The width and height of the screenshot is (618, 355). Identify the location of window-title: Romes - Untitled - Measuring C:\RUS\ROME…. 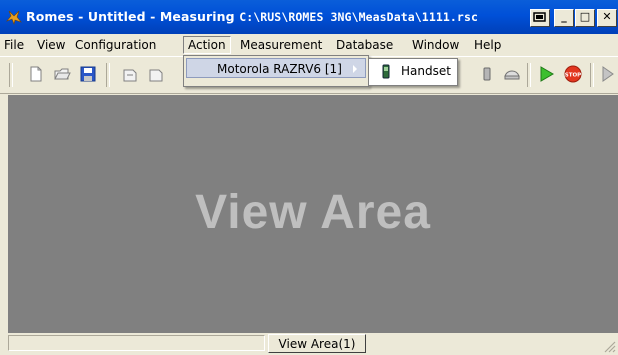
(252, 16).